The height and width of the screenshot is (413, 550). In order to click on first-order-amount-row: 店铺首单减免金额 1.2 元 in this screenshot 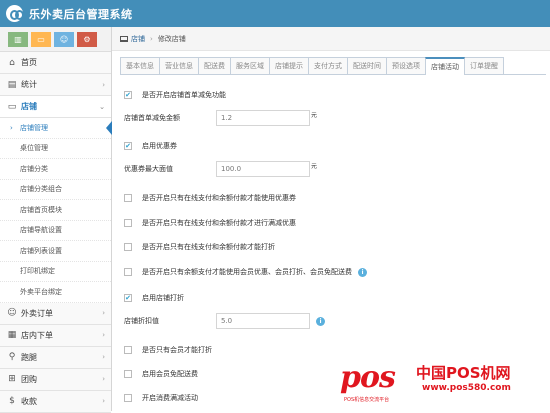, I will do `click(220, 118)`.